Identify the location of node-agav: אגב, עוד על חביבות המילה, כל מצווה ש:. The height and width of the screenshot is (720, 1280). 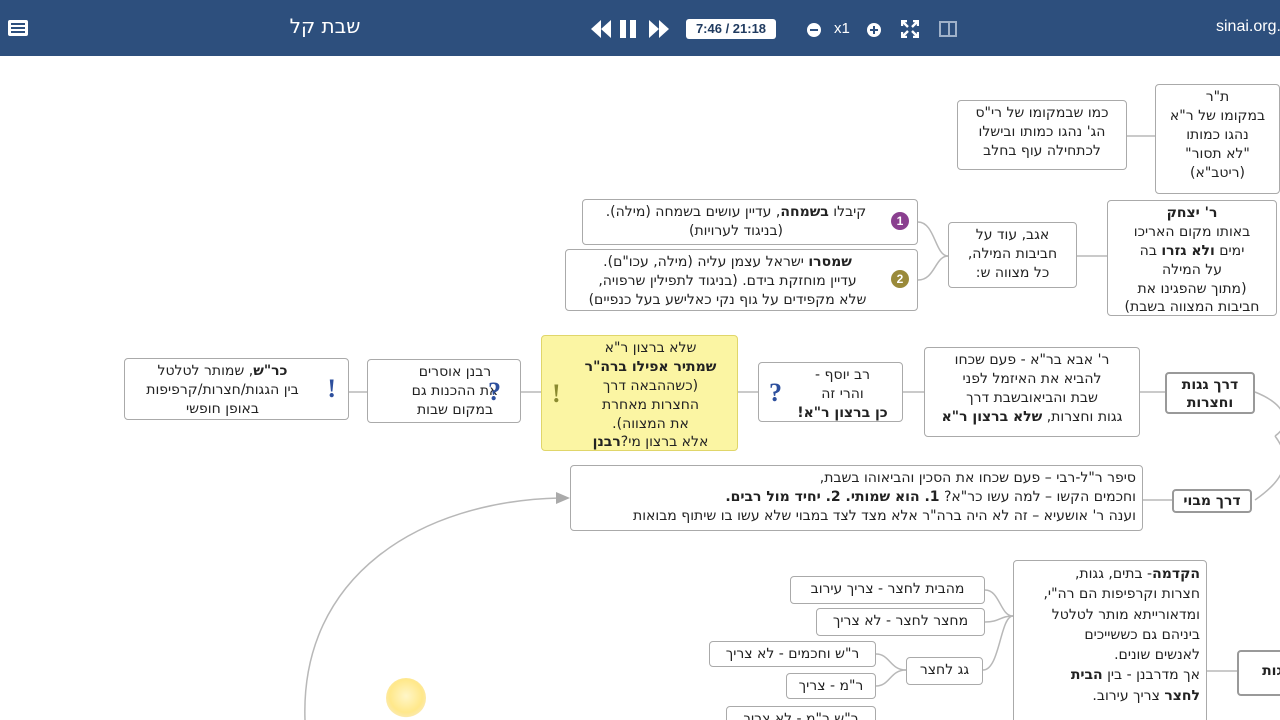
(1012, 255).